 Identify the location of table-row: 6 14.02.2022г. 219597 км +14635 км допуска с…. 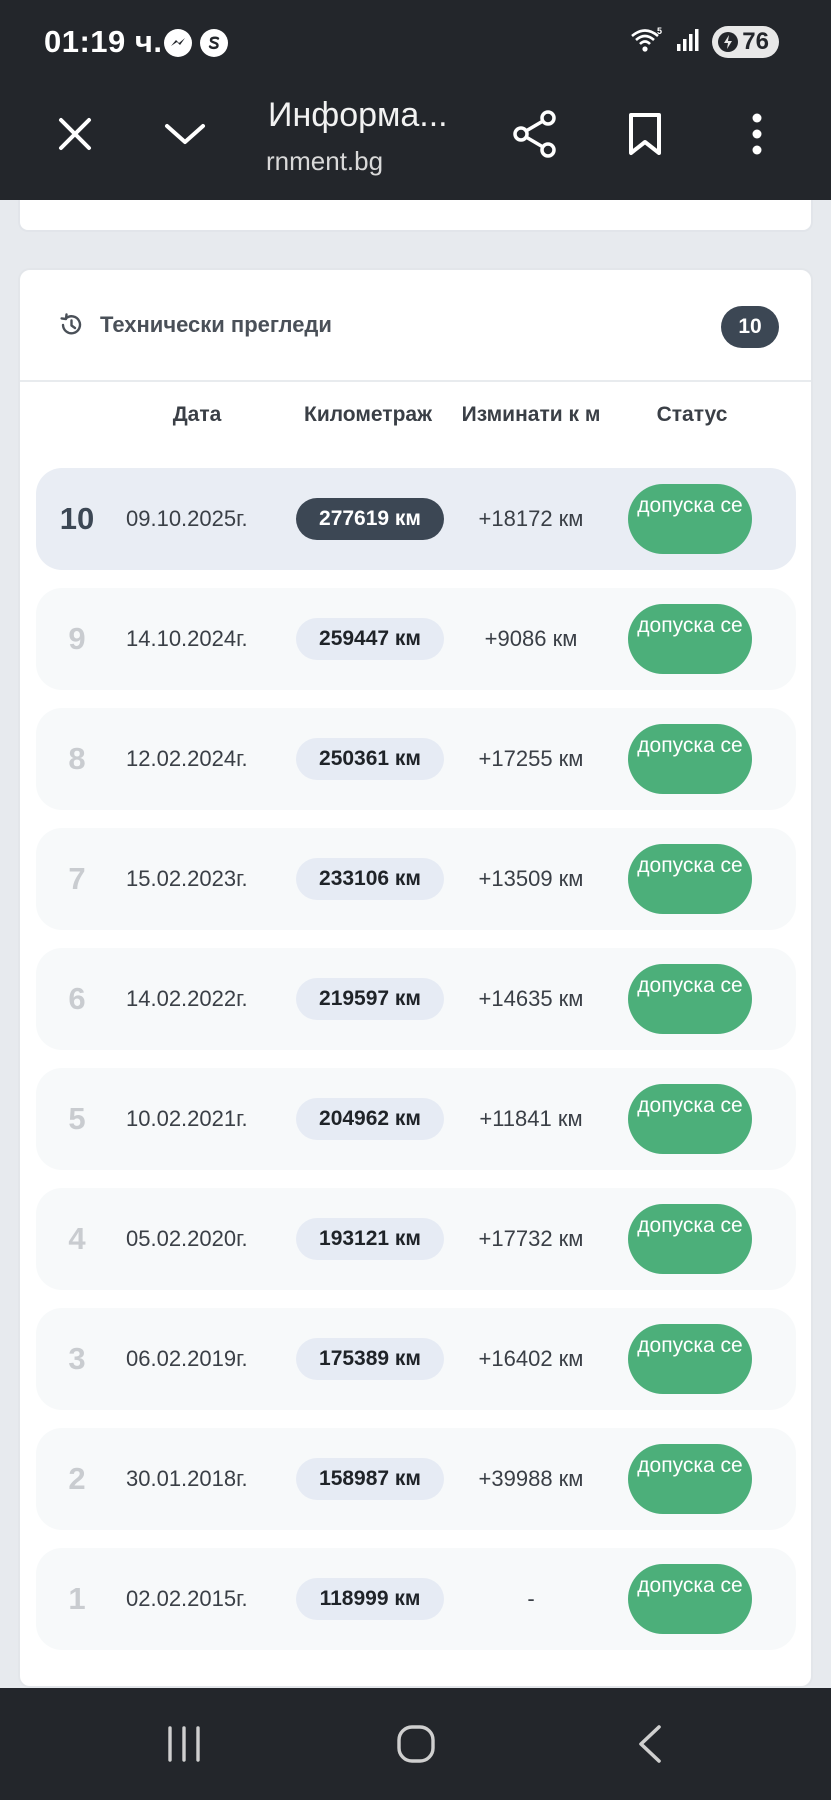
(416, 999).